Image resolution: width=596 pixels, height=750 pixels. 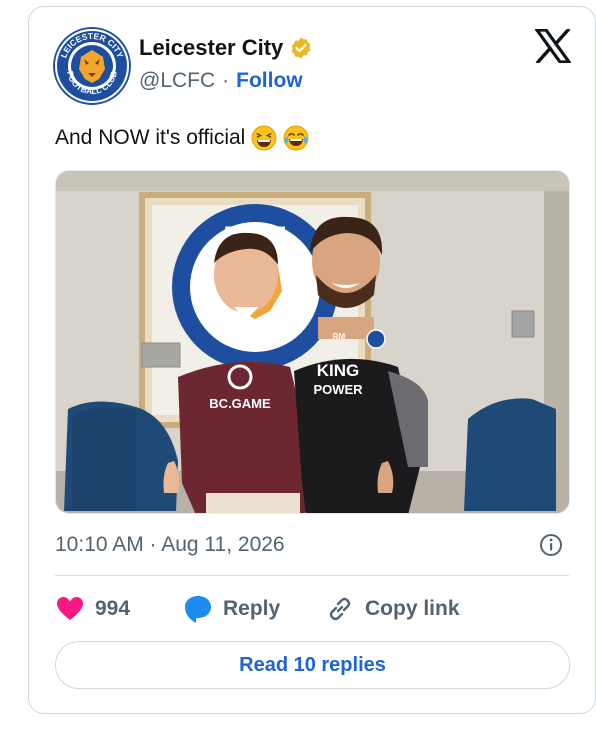 What do you see at coordinates (221, 81) in the screenshot?
I see `handle-row: @LCFC · Follow` at bounding box center [221, 81].